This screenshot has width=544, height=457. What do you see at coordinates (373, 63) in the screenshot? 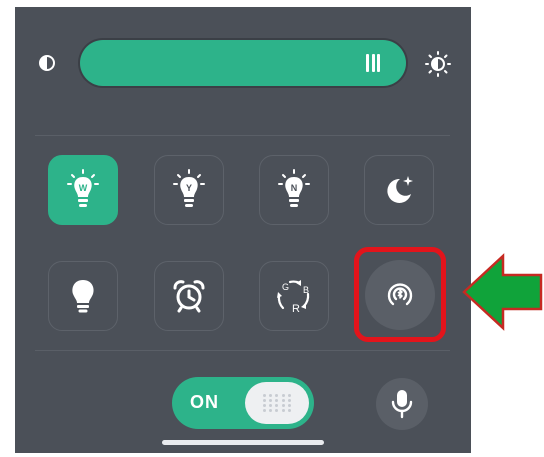
I see `slider-grip-icon` at bounding box center [373, 63].